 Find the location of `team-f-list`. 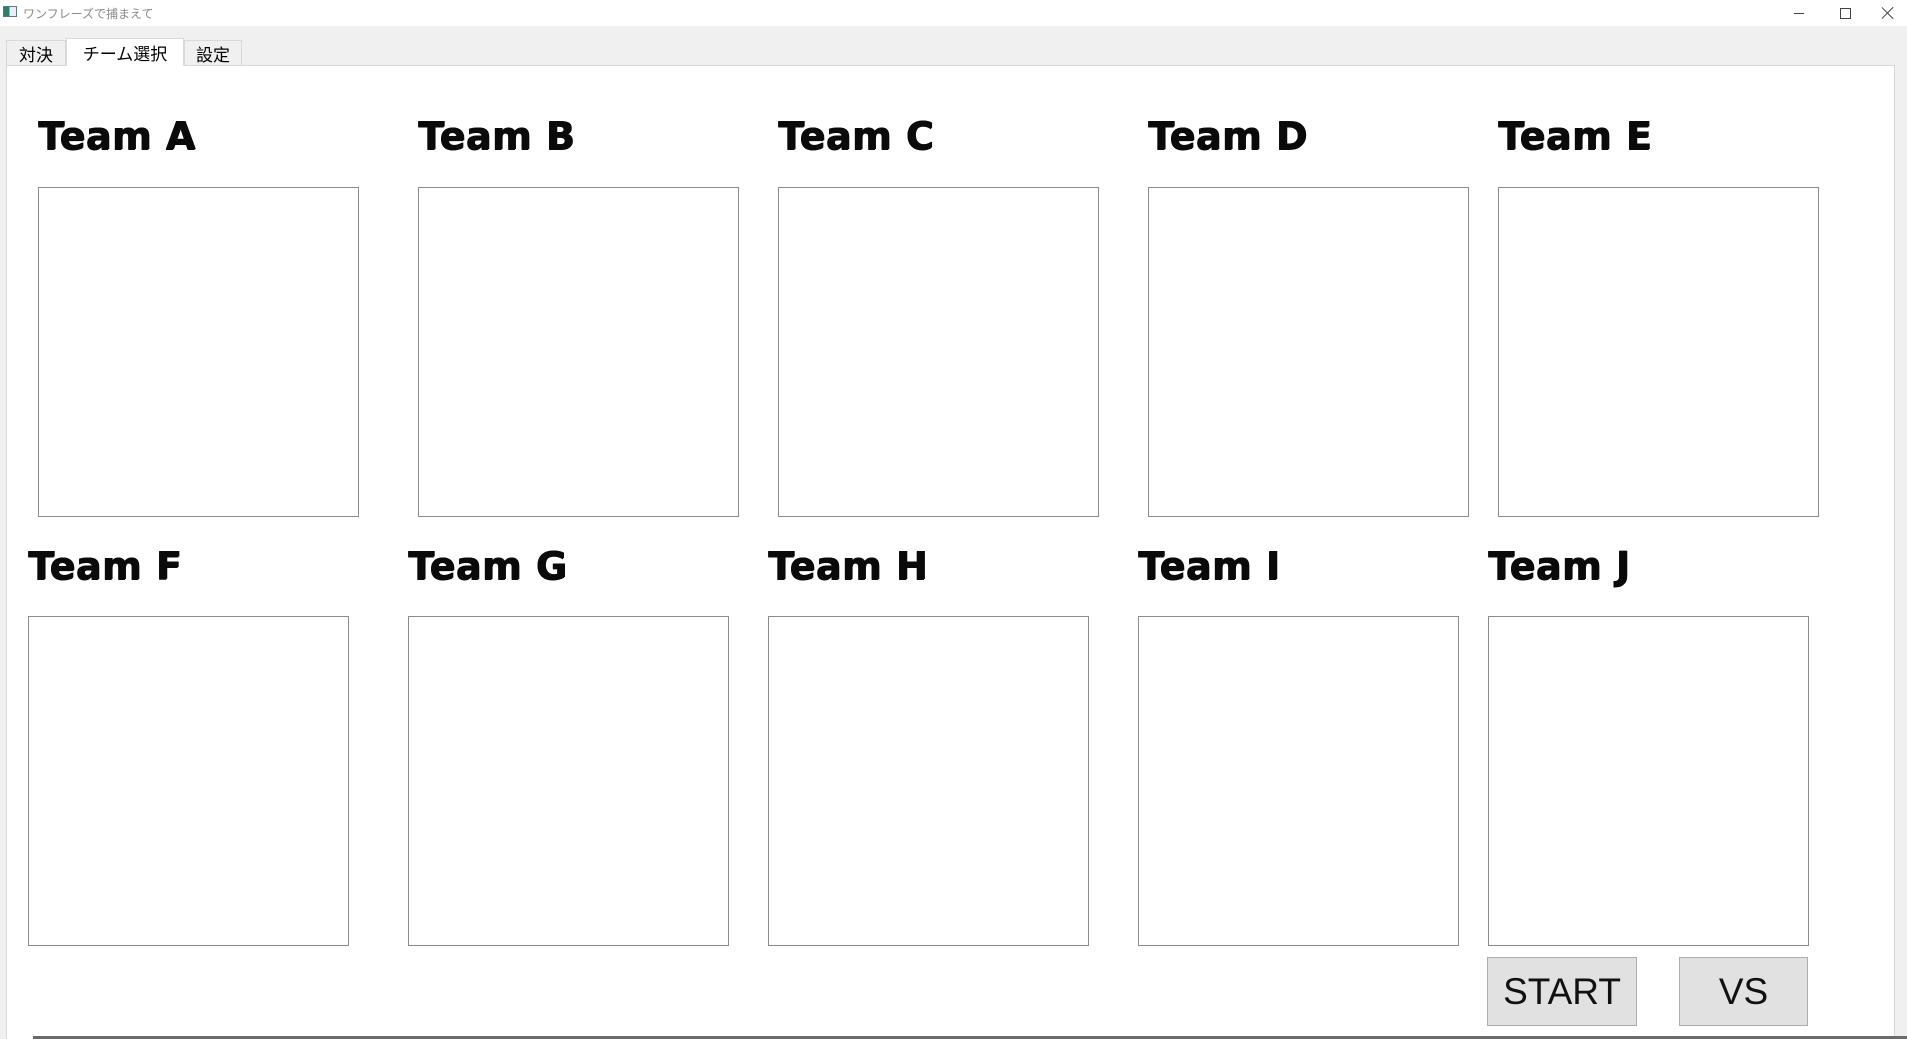

team-f-list is located at coordinates (188, 781).